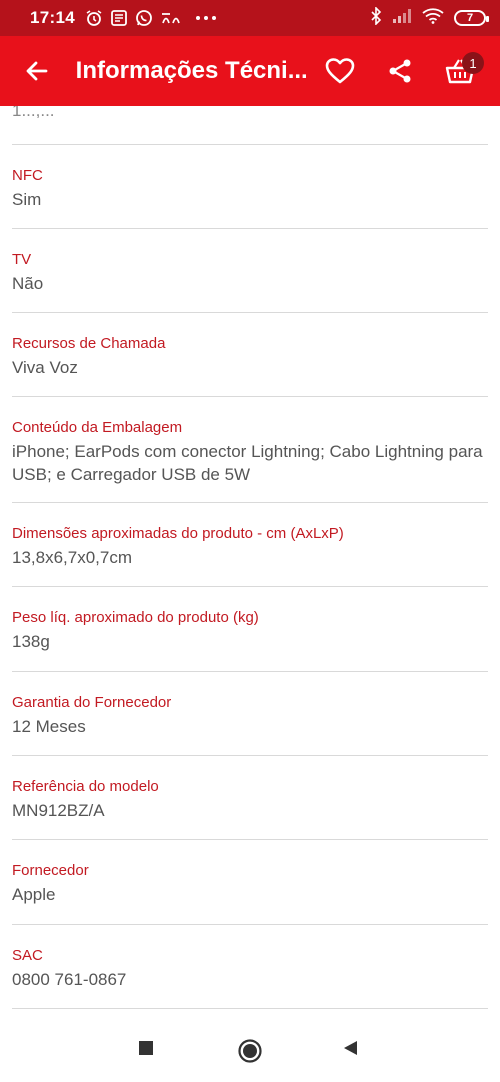 This screenshot has height=1082, width=500. What do you see at coordinates (27, 955) in the screenshot?
I see `spec-label: SAC` at bounding box center [27, 955].